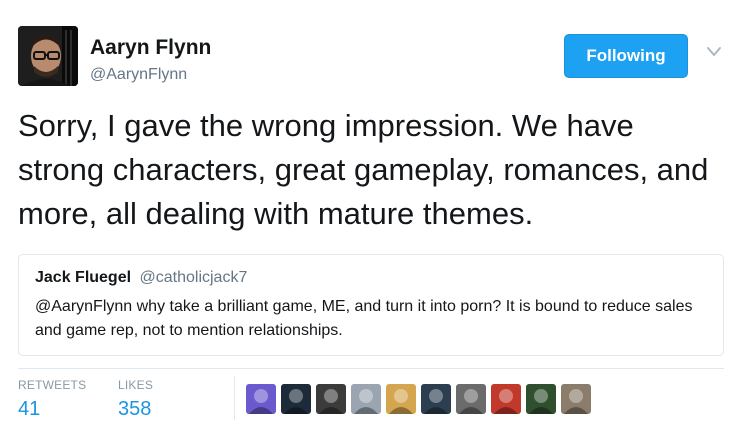  I want to click on following-button: Following, so click(626, 56).